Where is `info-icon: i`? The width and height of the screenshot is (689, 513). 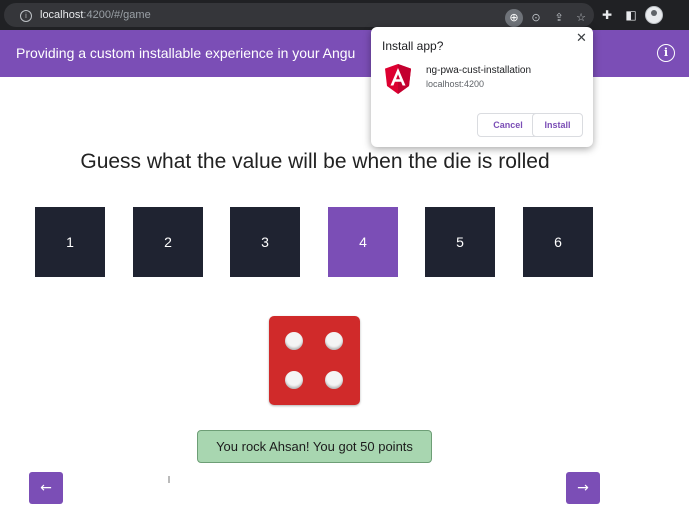 info-icon: i is located at coordinates (666, 53).